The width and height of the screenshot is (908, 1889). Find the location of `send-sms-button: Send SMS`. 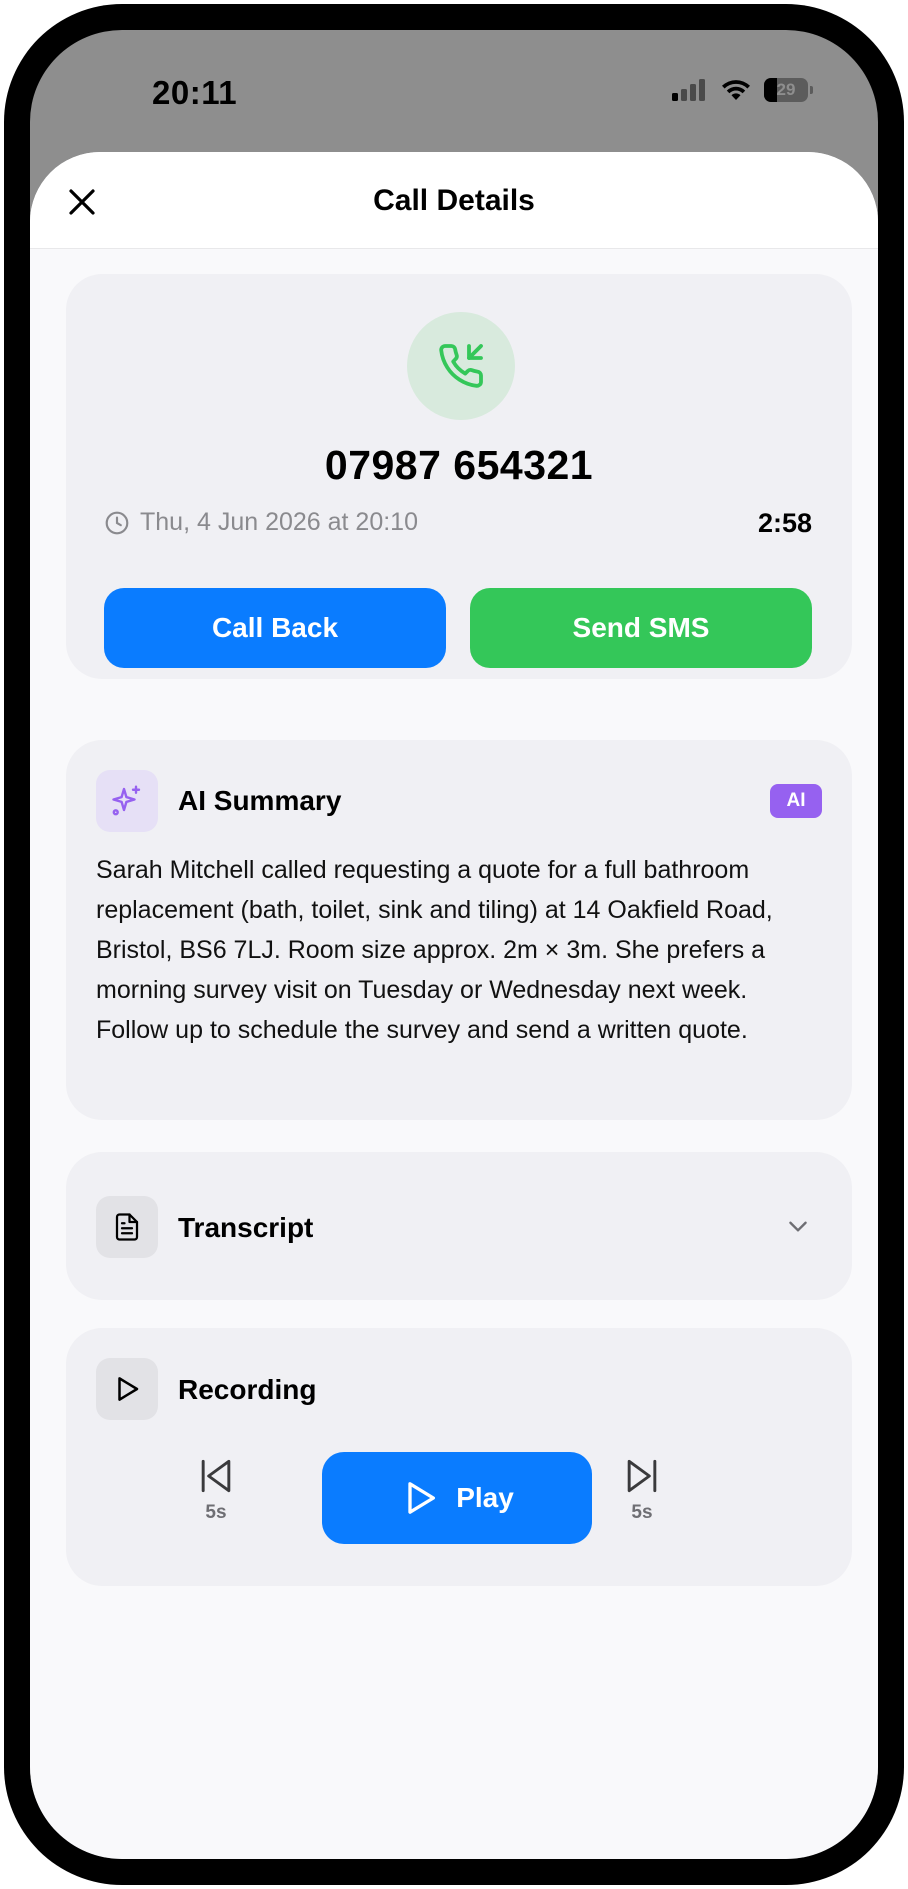

send-sms-button: Send SMS is located at coordinates (641, 628).